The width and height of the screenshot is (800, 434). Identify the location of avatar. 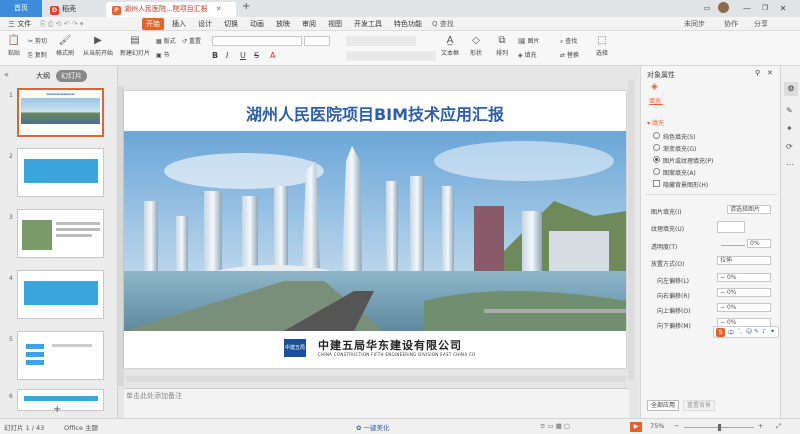
(723, 7).